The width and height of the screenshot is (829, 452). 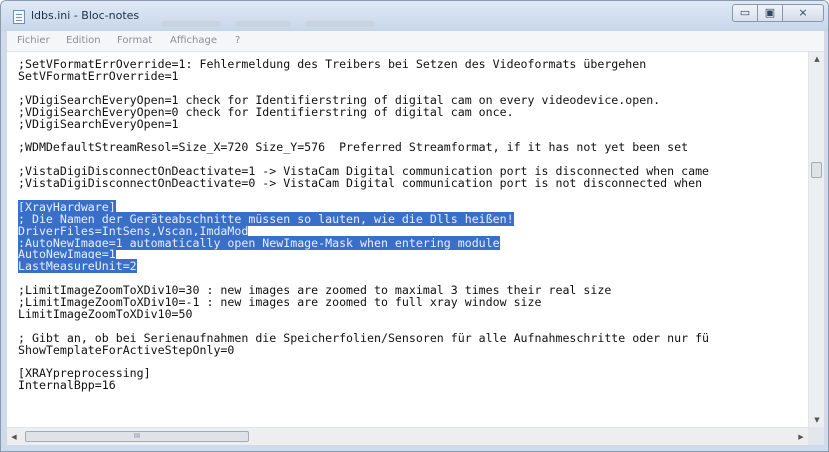 What do you see at coordinates (85, 15) in the screenshot?
I see `window-title: ldbs.ini - Bloc-notes` at bounding box center [85, 15].